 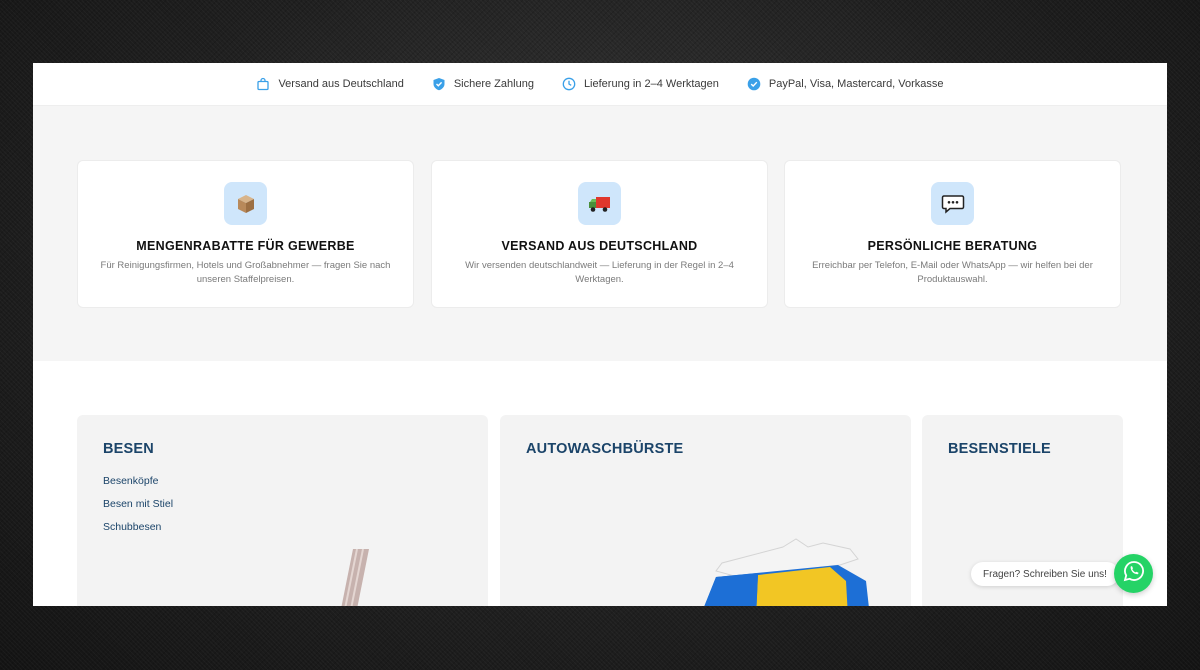 I want to click on feature-title: MENGENRABATTE FÜR GEWERBE, so click(x=245, y=246).